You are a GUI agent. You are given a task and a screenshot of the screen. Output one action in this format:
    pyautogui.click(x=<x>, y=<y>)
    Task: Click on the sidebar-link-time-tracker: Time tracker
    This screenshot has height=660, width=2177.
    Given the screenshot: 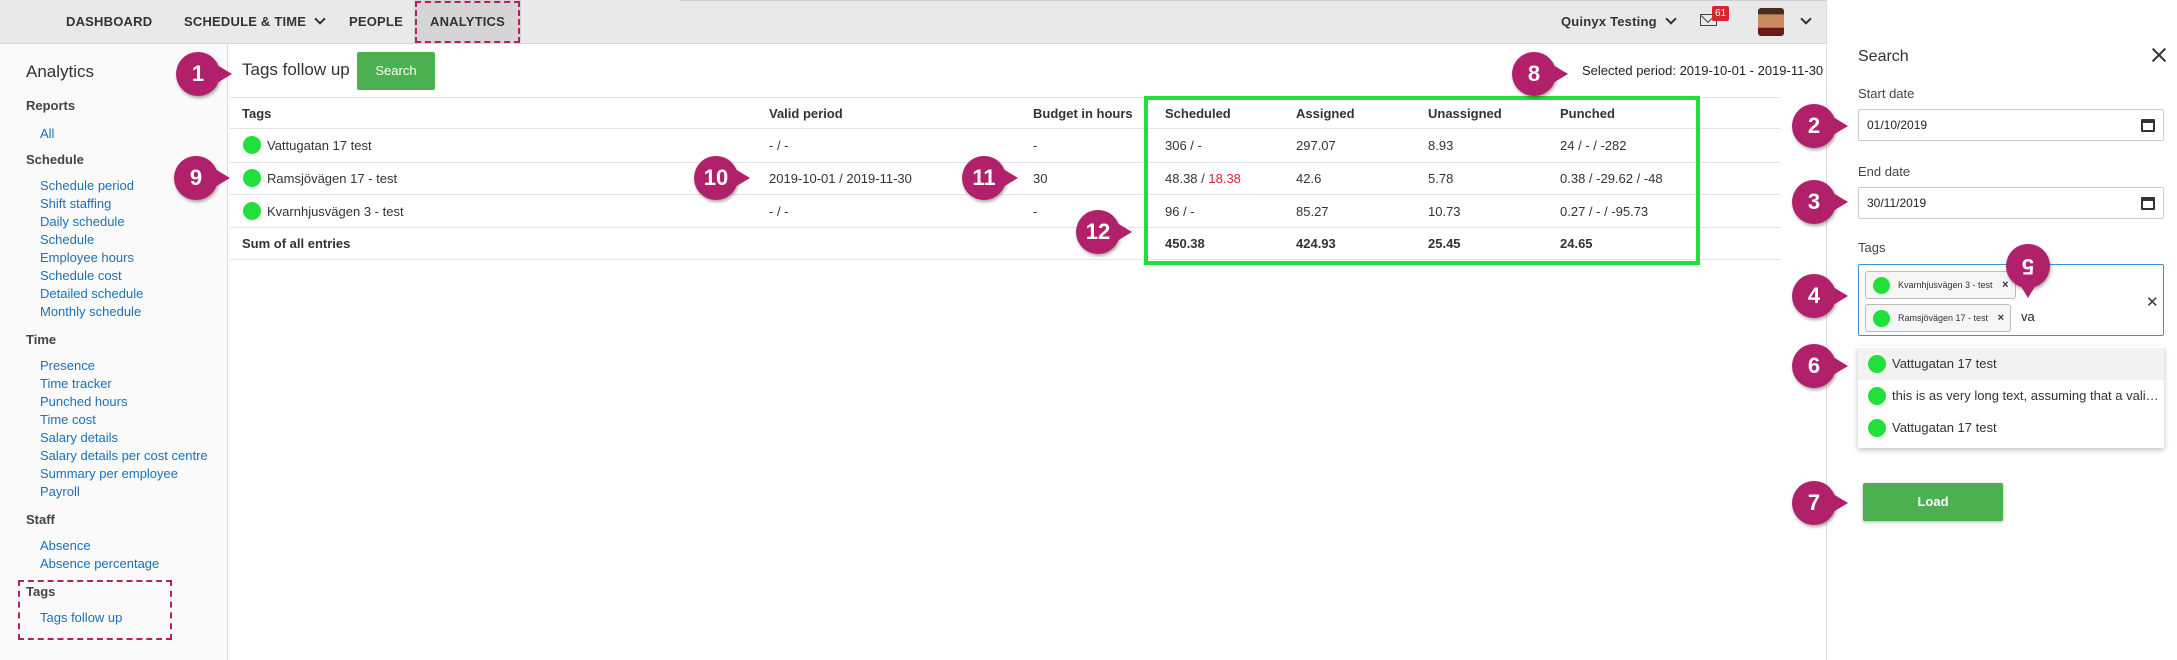 What is the action you would take?
    pyautogui.click(x=76, y=383)
    